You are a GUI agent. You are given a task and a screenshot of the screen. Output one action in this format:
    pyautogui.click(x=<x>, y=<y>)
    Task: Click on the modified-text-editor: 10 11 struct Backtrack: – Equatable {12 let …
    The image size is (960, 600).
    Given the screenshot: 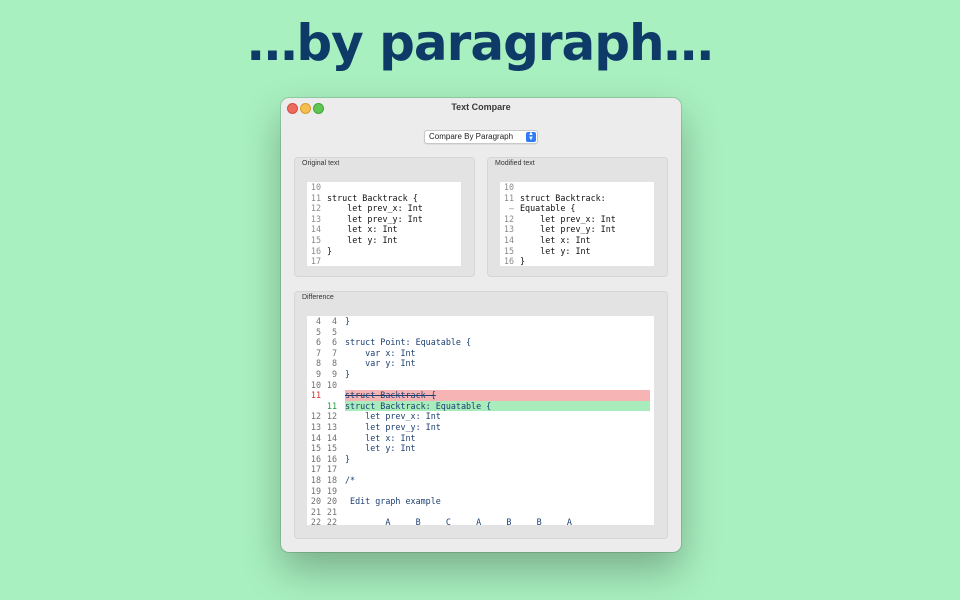 What is the action you would take?
    pyautogui.click(x=577, y=224)
    